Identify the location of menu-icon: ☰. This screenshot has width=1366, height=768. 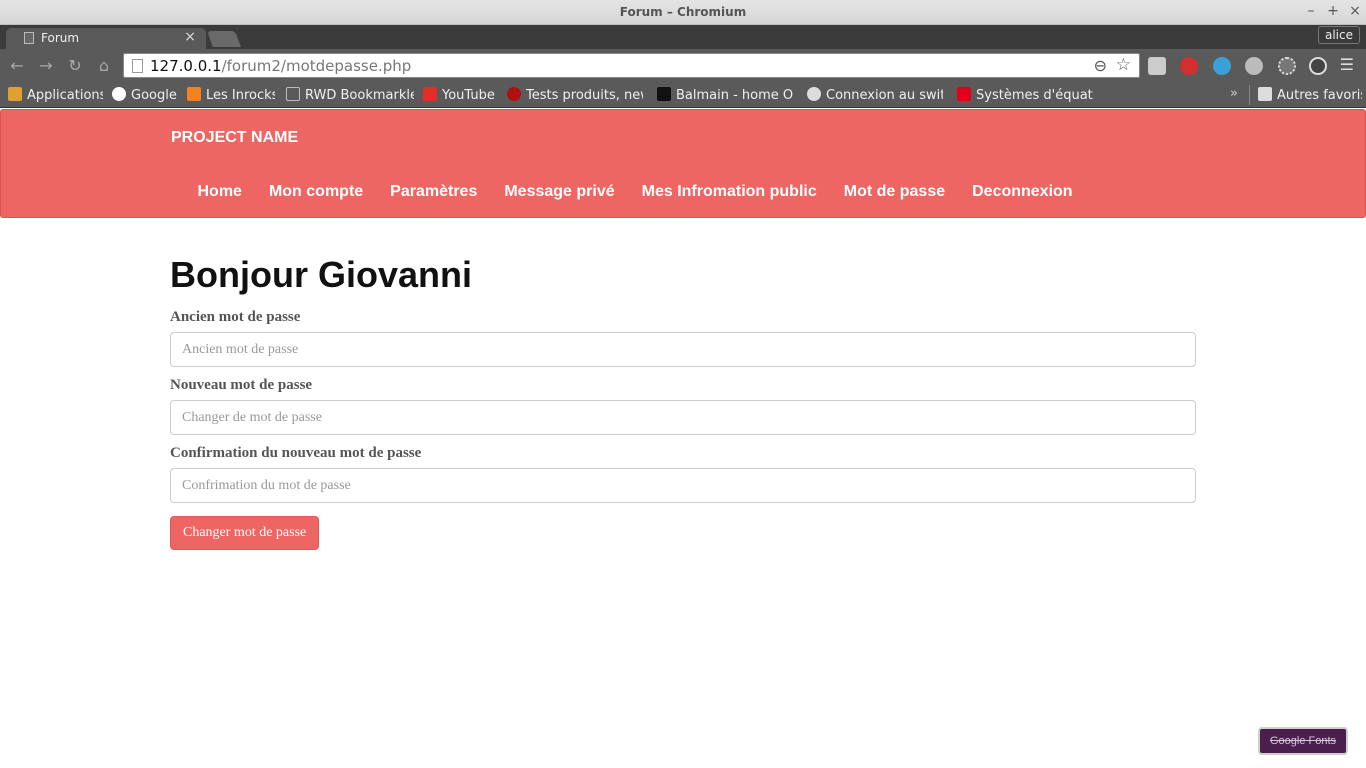
(1347, 64).